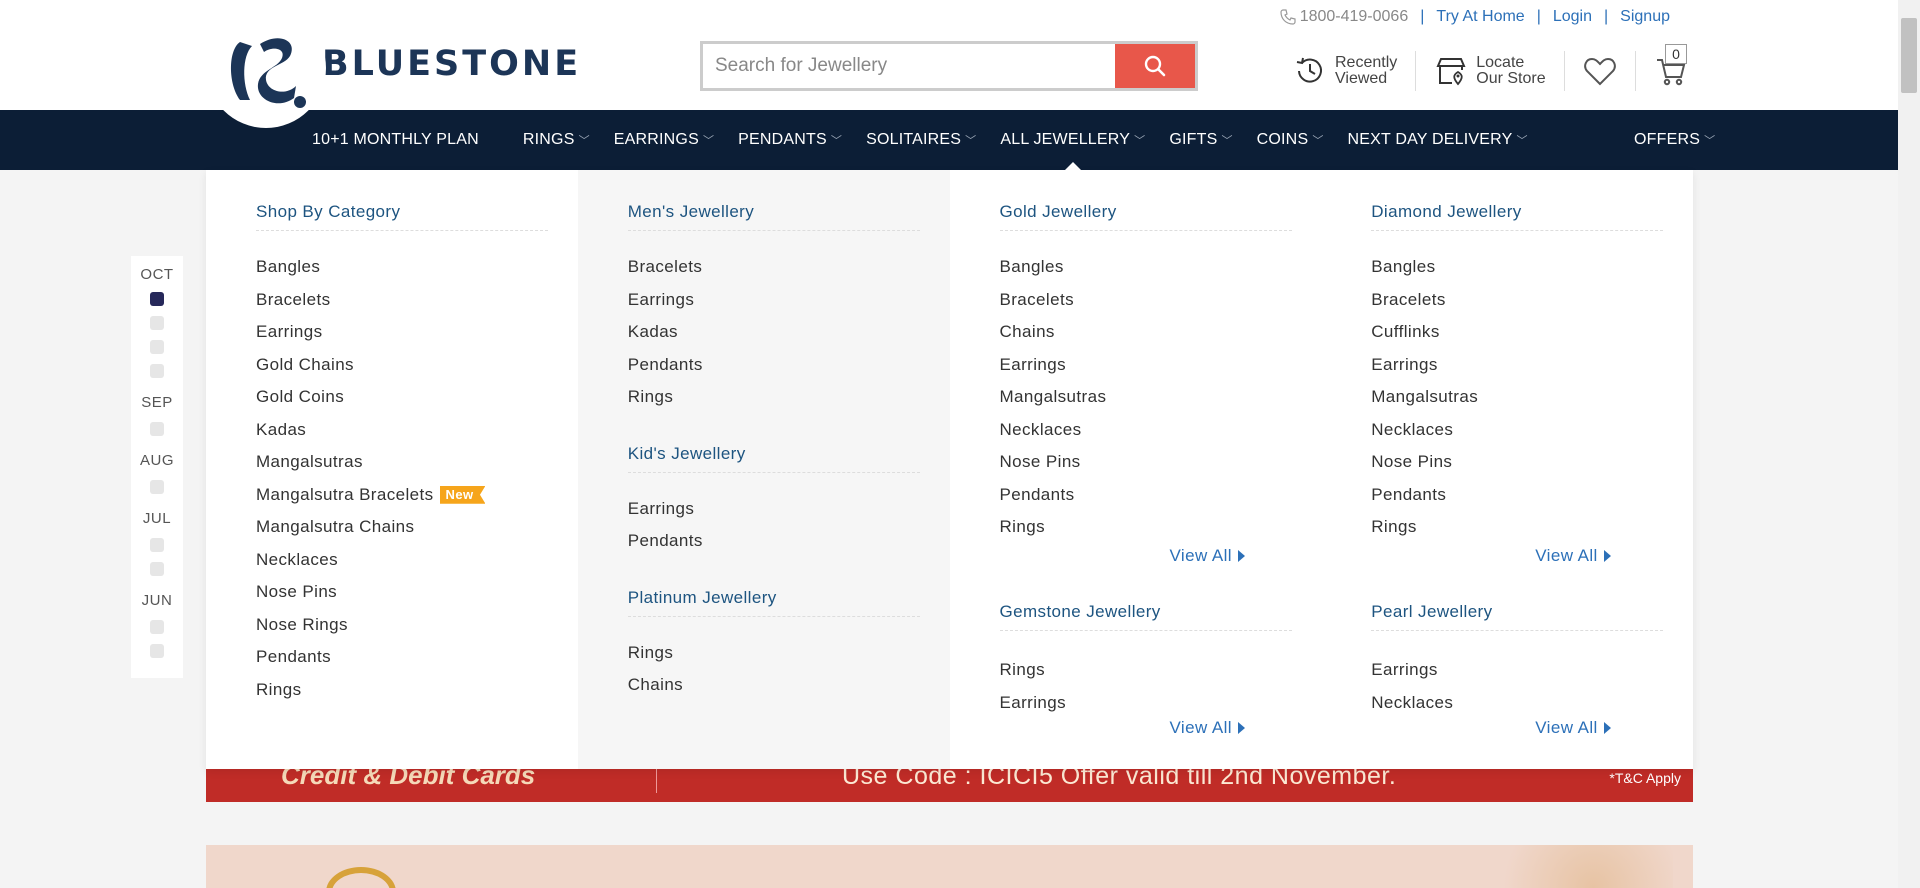 The width and height of the screenshot is (1920, 888). I want to click on section-title: Men's Jewellery, so click(773, 216).